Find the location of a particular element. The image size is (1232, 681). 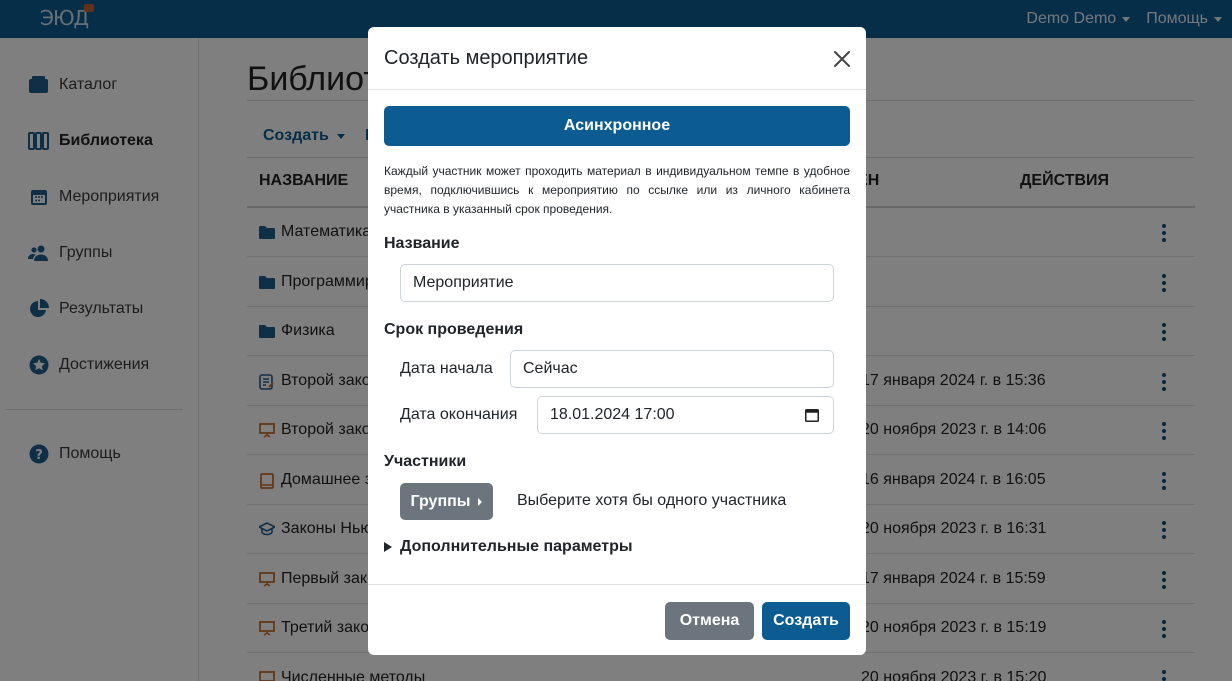

participants-label: Участники is located at coordinates (425, 461).